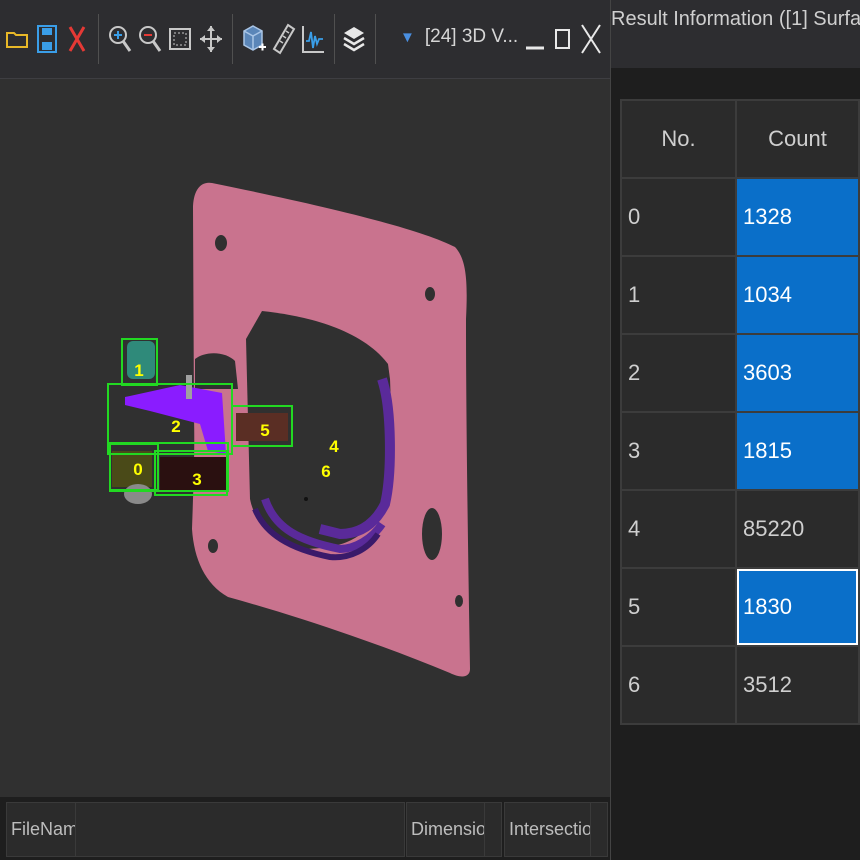  Describe the element at coordinates (797, 451) in the screenshot. I see `count-cell: 1815` at that location.